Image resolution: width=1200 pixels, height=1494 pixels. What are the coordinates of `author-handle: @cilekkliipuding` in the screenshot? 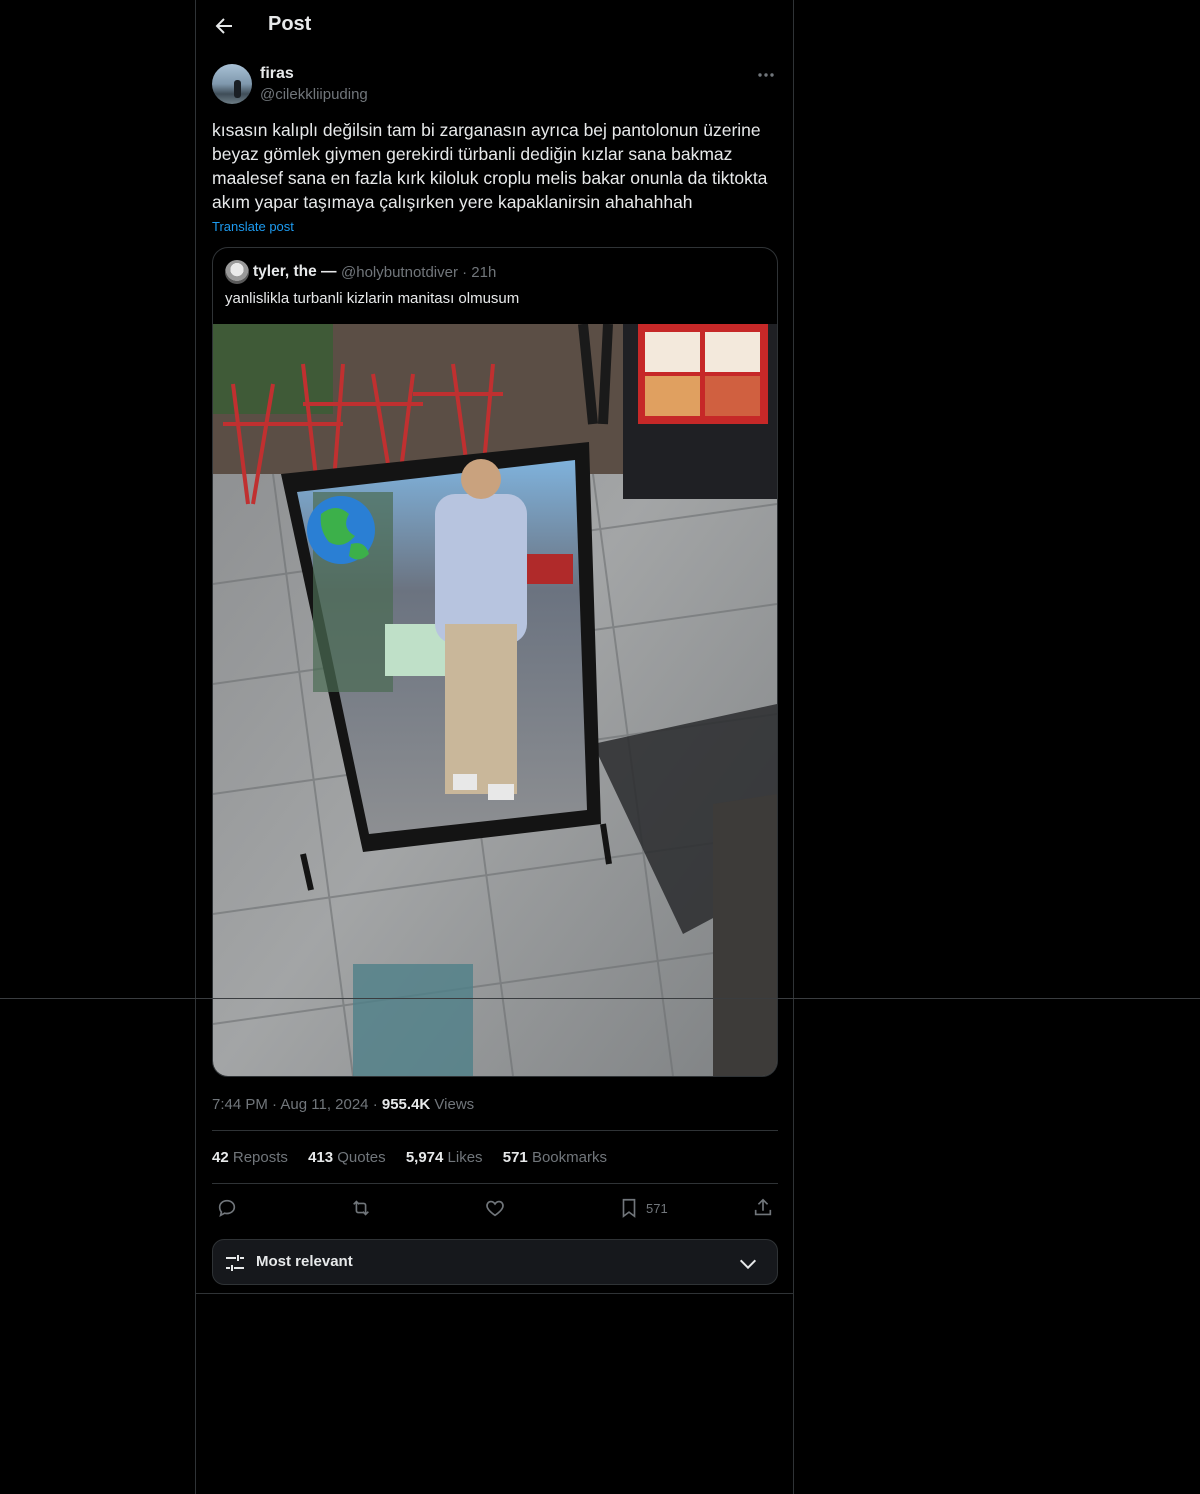 It's located at (314, 94).